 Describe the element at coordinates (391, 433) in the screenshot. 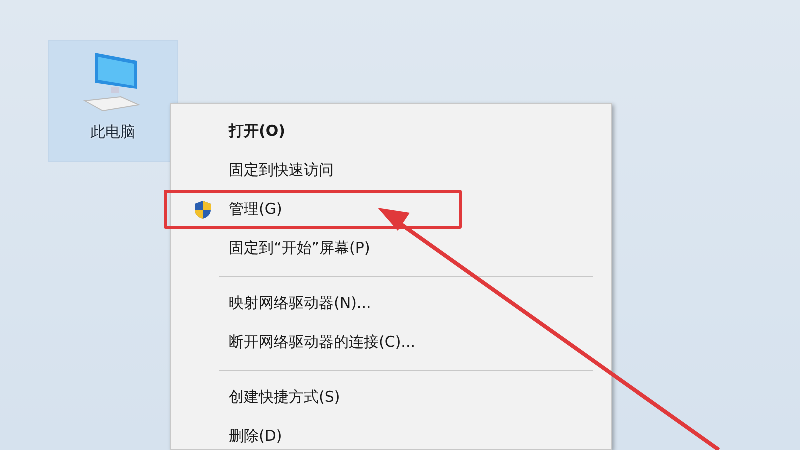

I see `menu-item: 删除(D)` at that location.